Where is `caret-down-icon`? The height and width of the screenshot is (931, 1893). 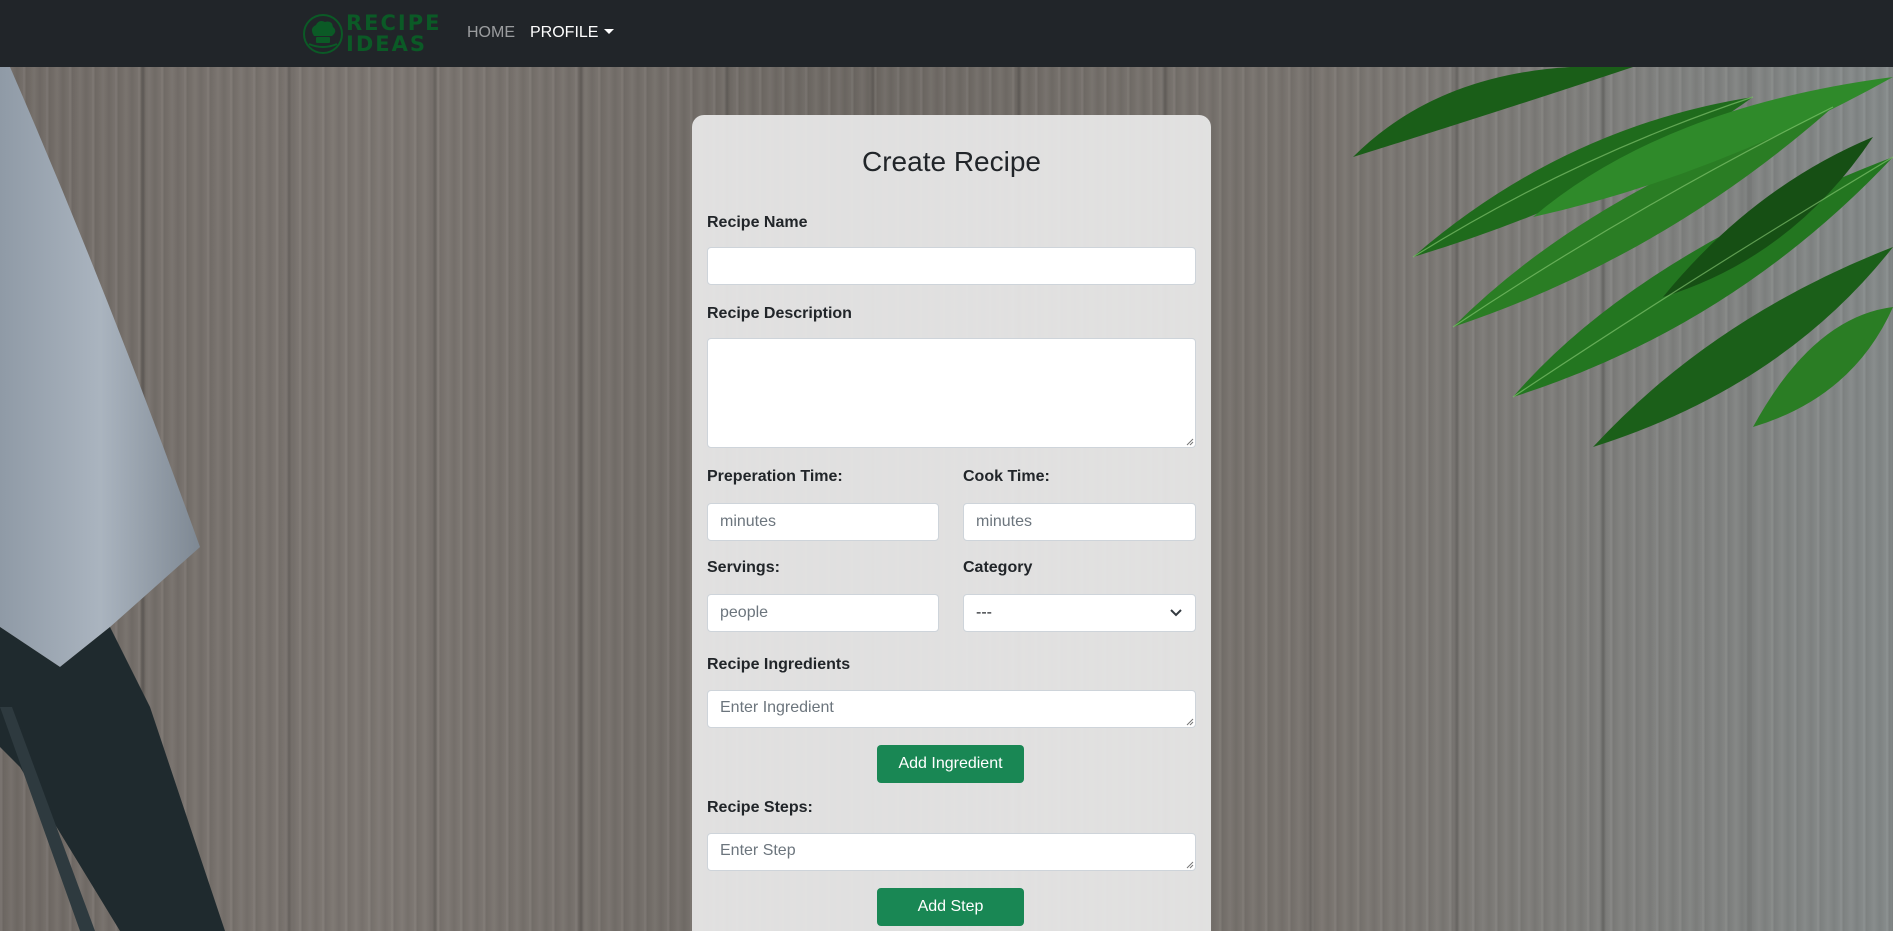
caret-down-icon is located at coordinates (609, 31).